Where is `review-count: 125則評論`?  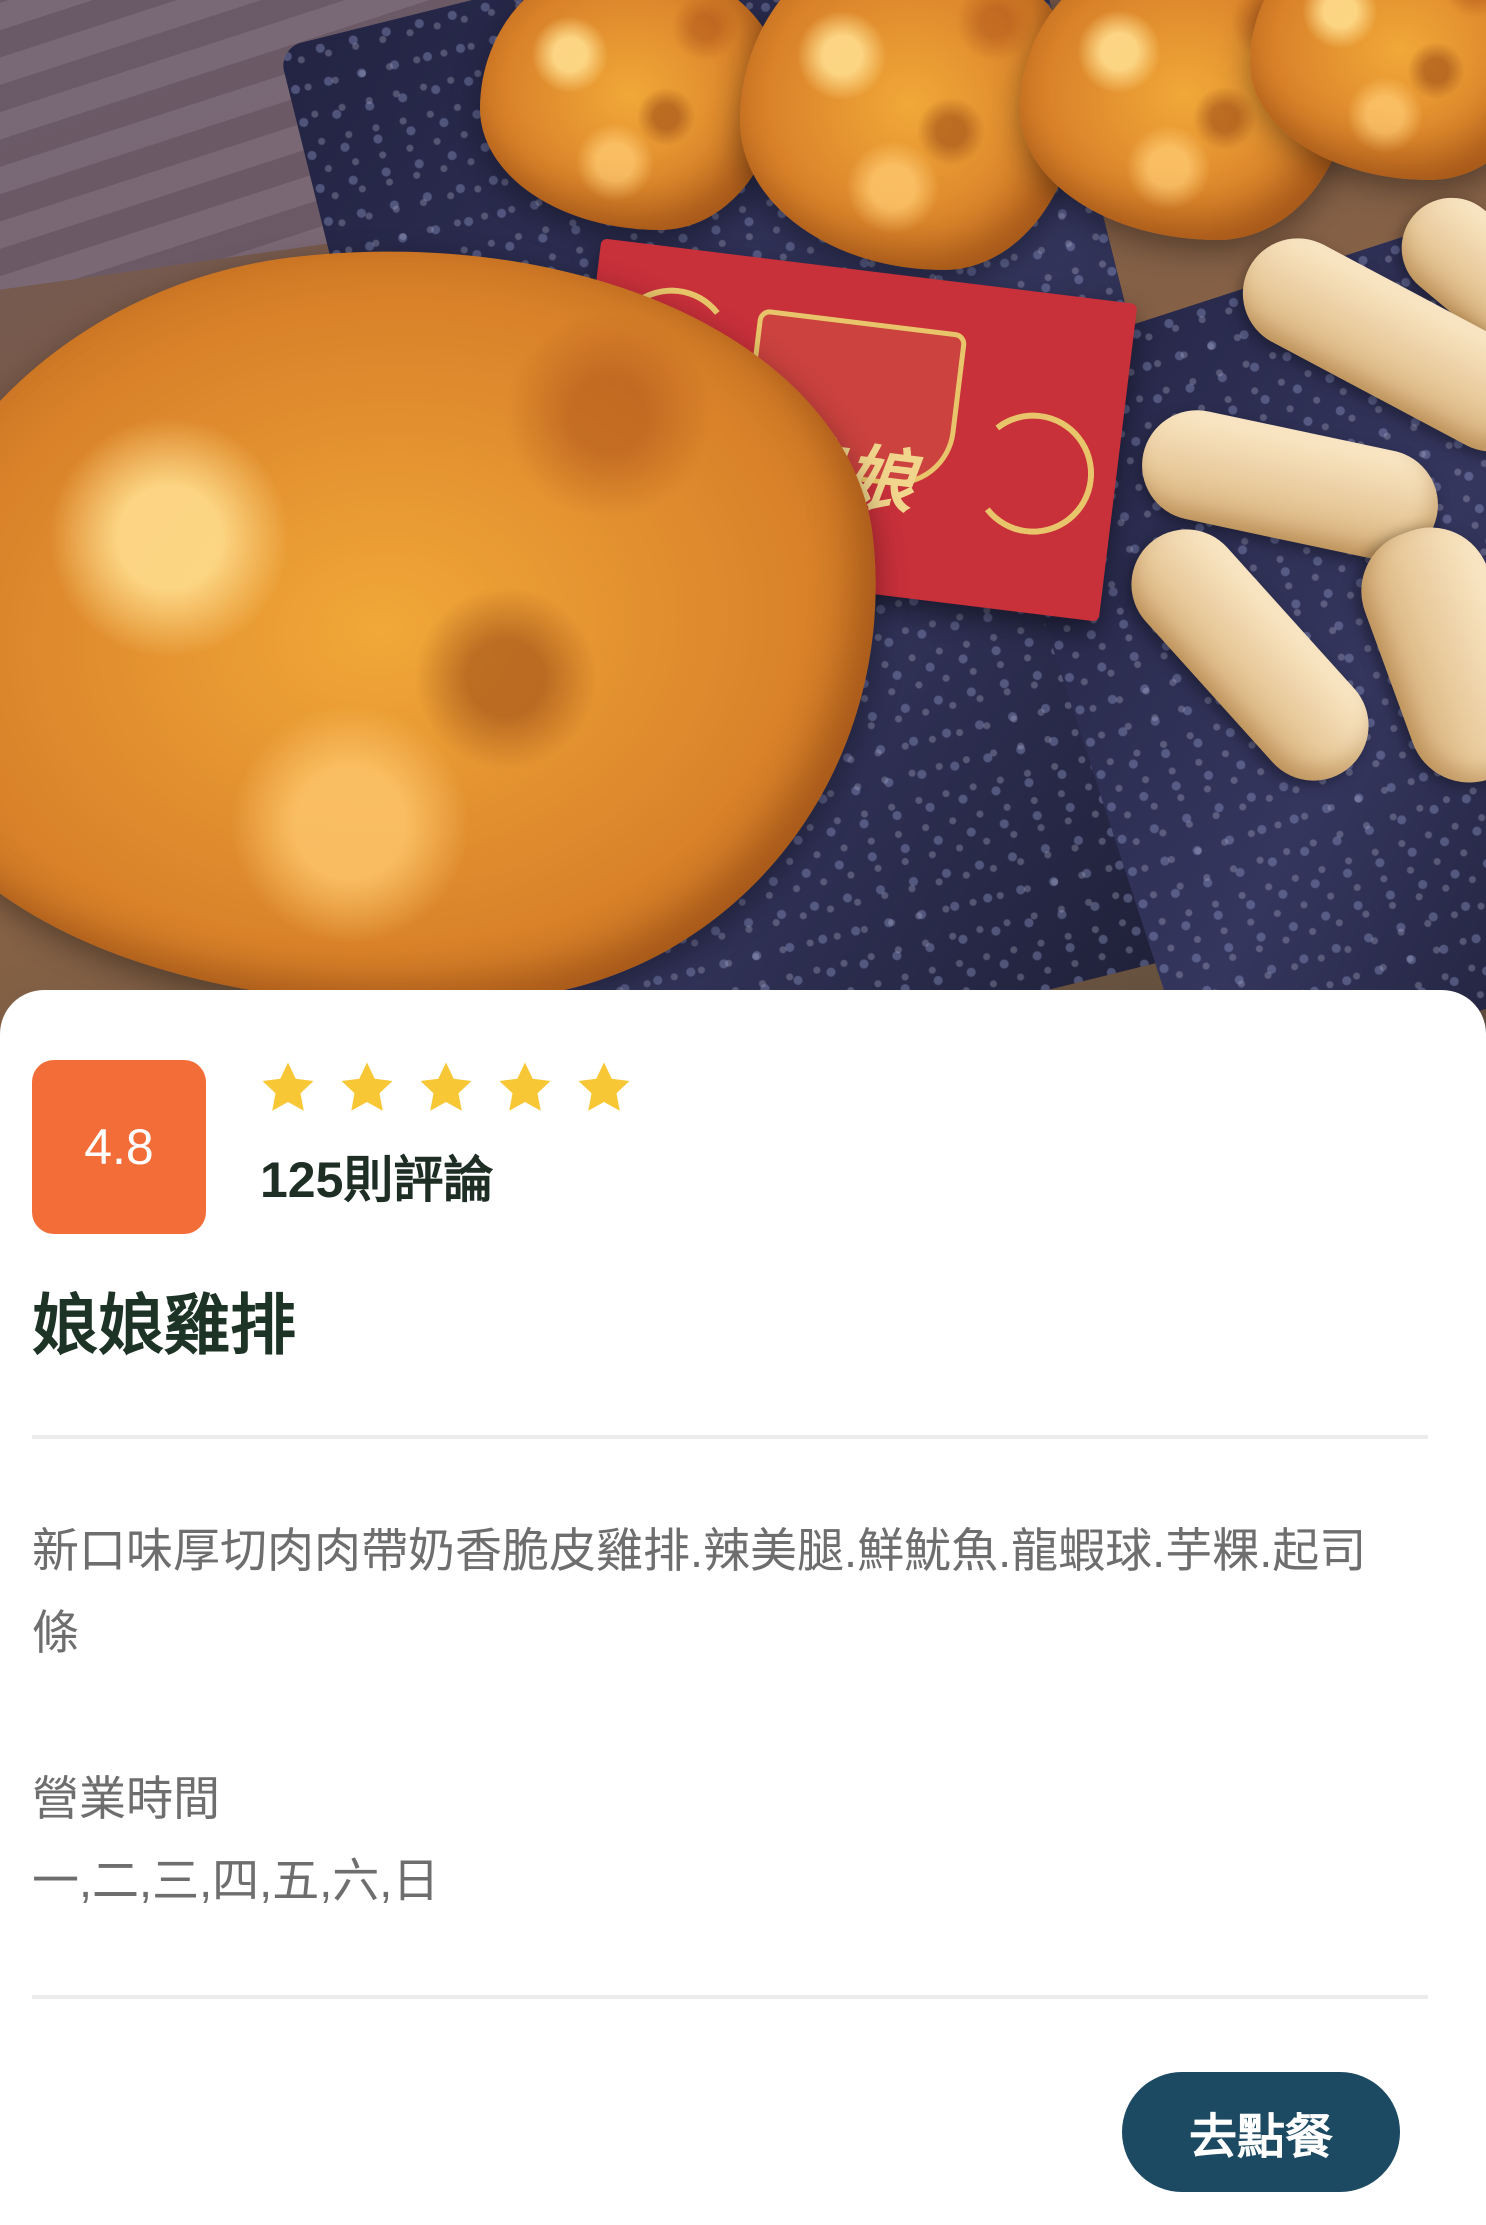 review-count: 125則評論 is located at coordinates (376, 1176).